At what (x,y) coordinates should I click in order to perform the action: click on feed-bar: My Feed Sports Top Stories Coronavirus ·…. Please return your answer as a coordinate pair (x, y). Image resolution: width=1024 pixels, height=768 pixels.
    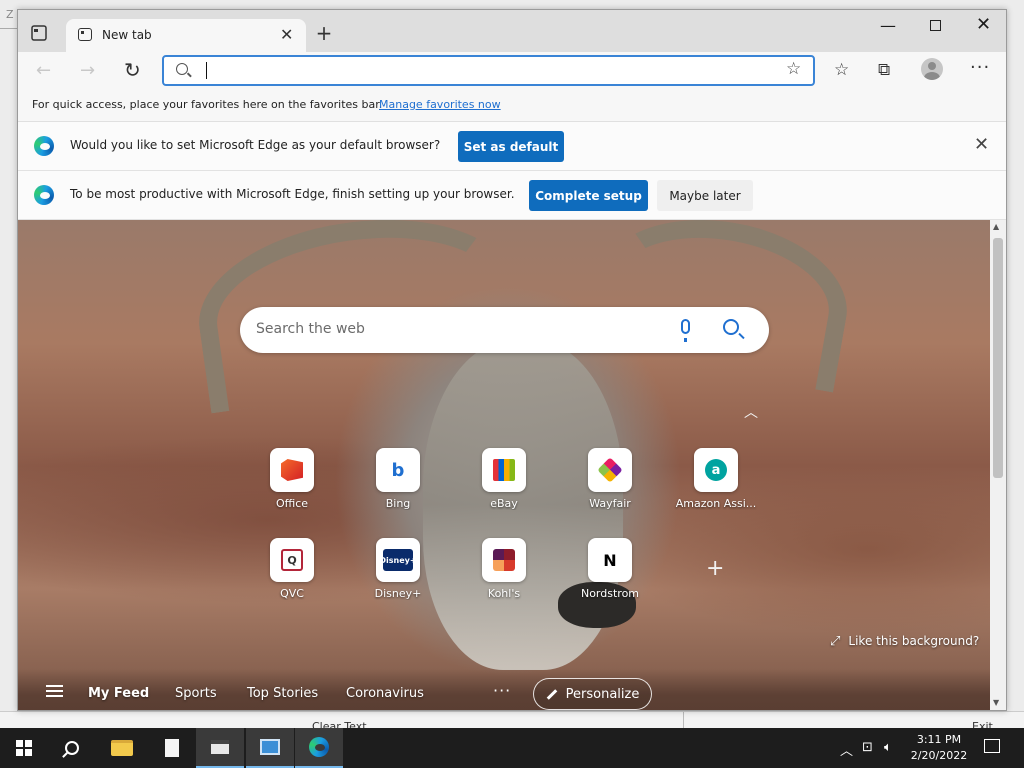
    Looking at the image, I should click on (504, 689).